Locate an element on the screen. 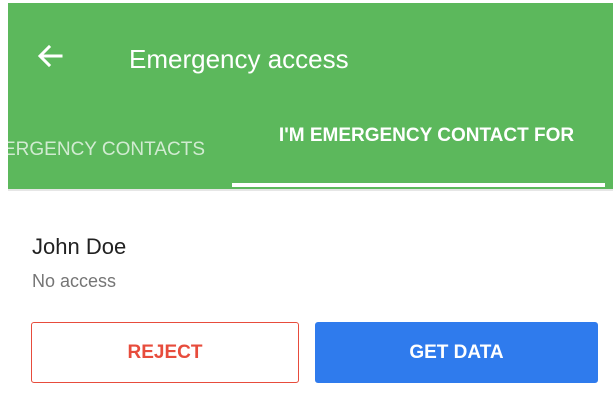 This screenshot has width=613, height=407. contact-name: John Doe is located at coordinates (79, 246).